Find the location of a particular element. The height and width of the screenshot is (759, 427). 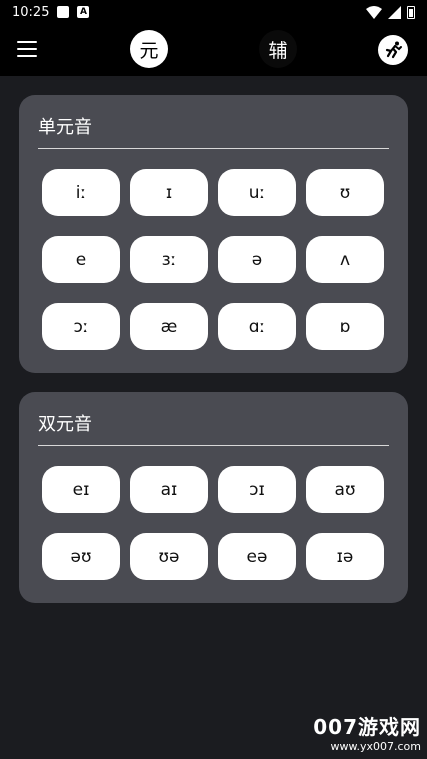

phoneme-key: e is located at coordinates (81, 259).